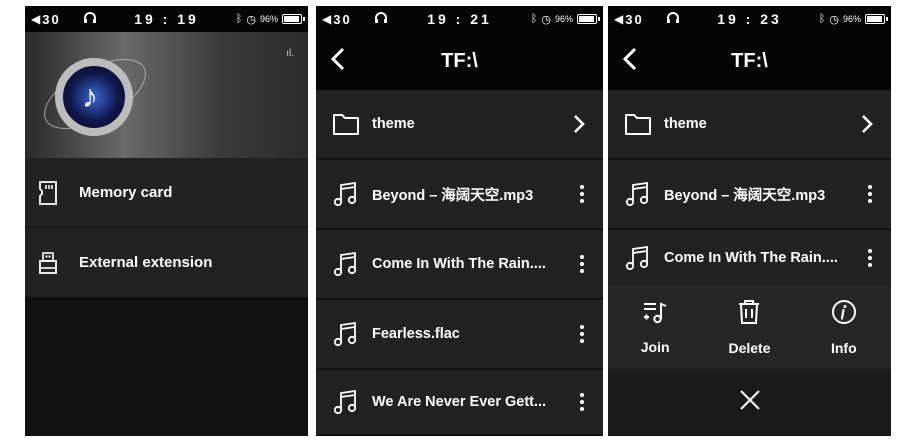 Image resolution: width=898 pixels, height=441 pixels. I want to click on clock: 19, so click(166, 19).